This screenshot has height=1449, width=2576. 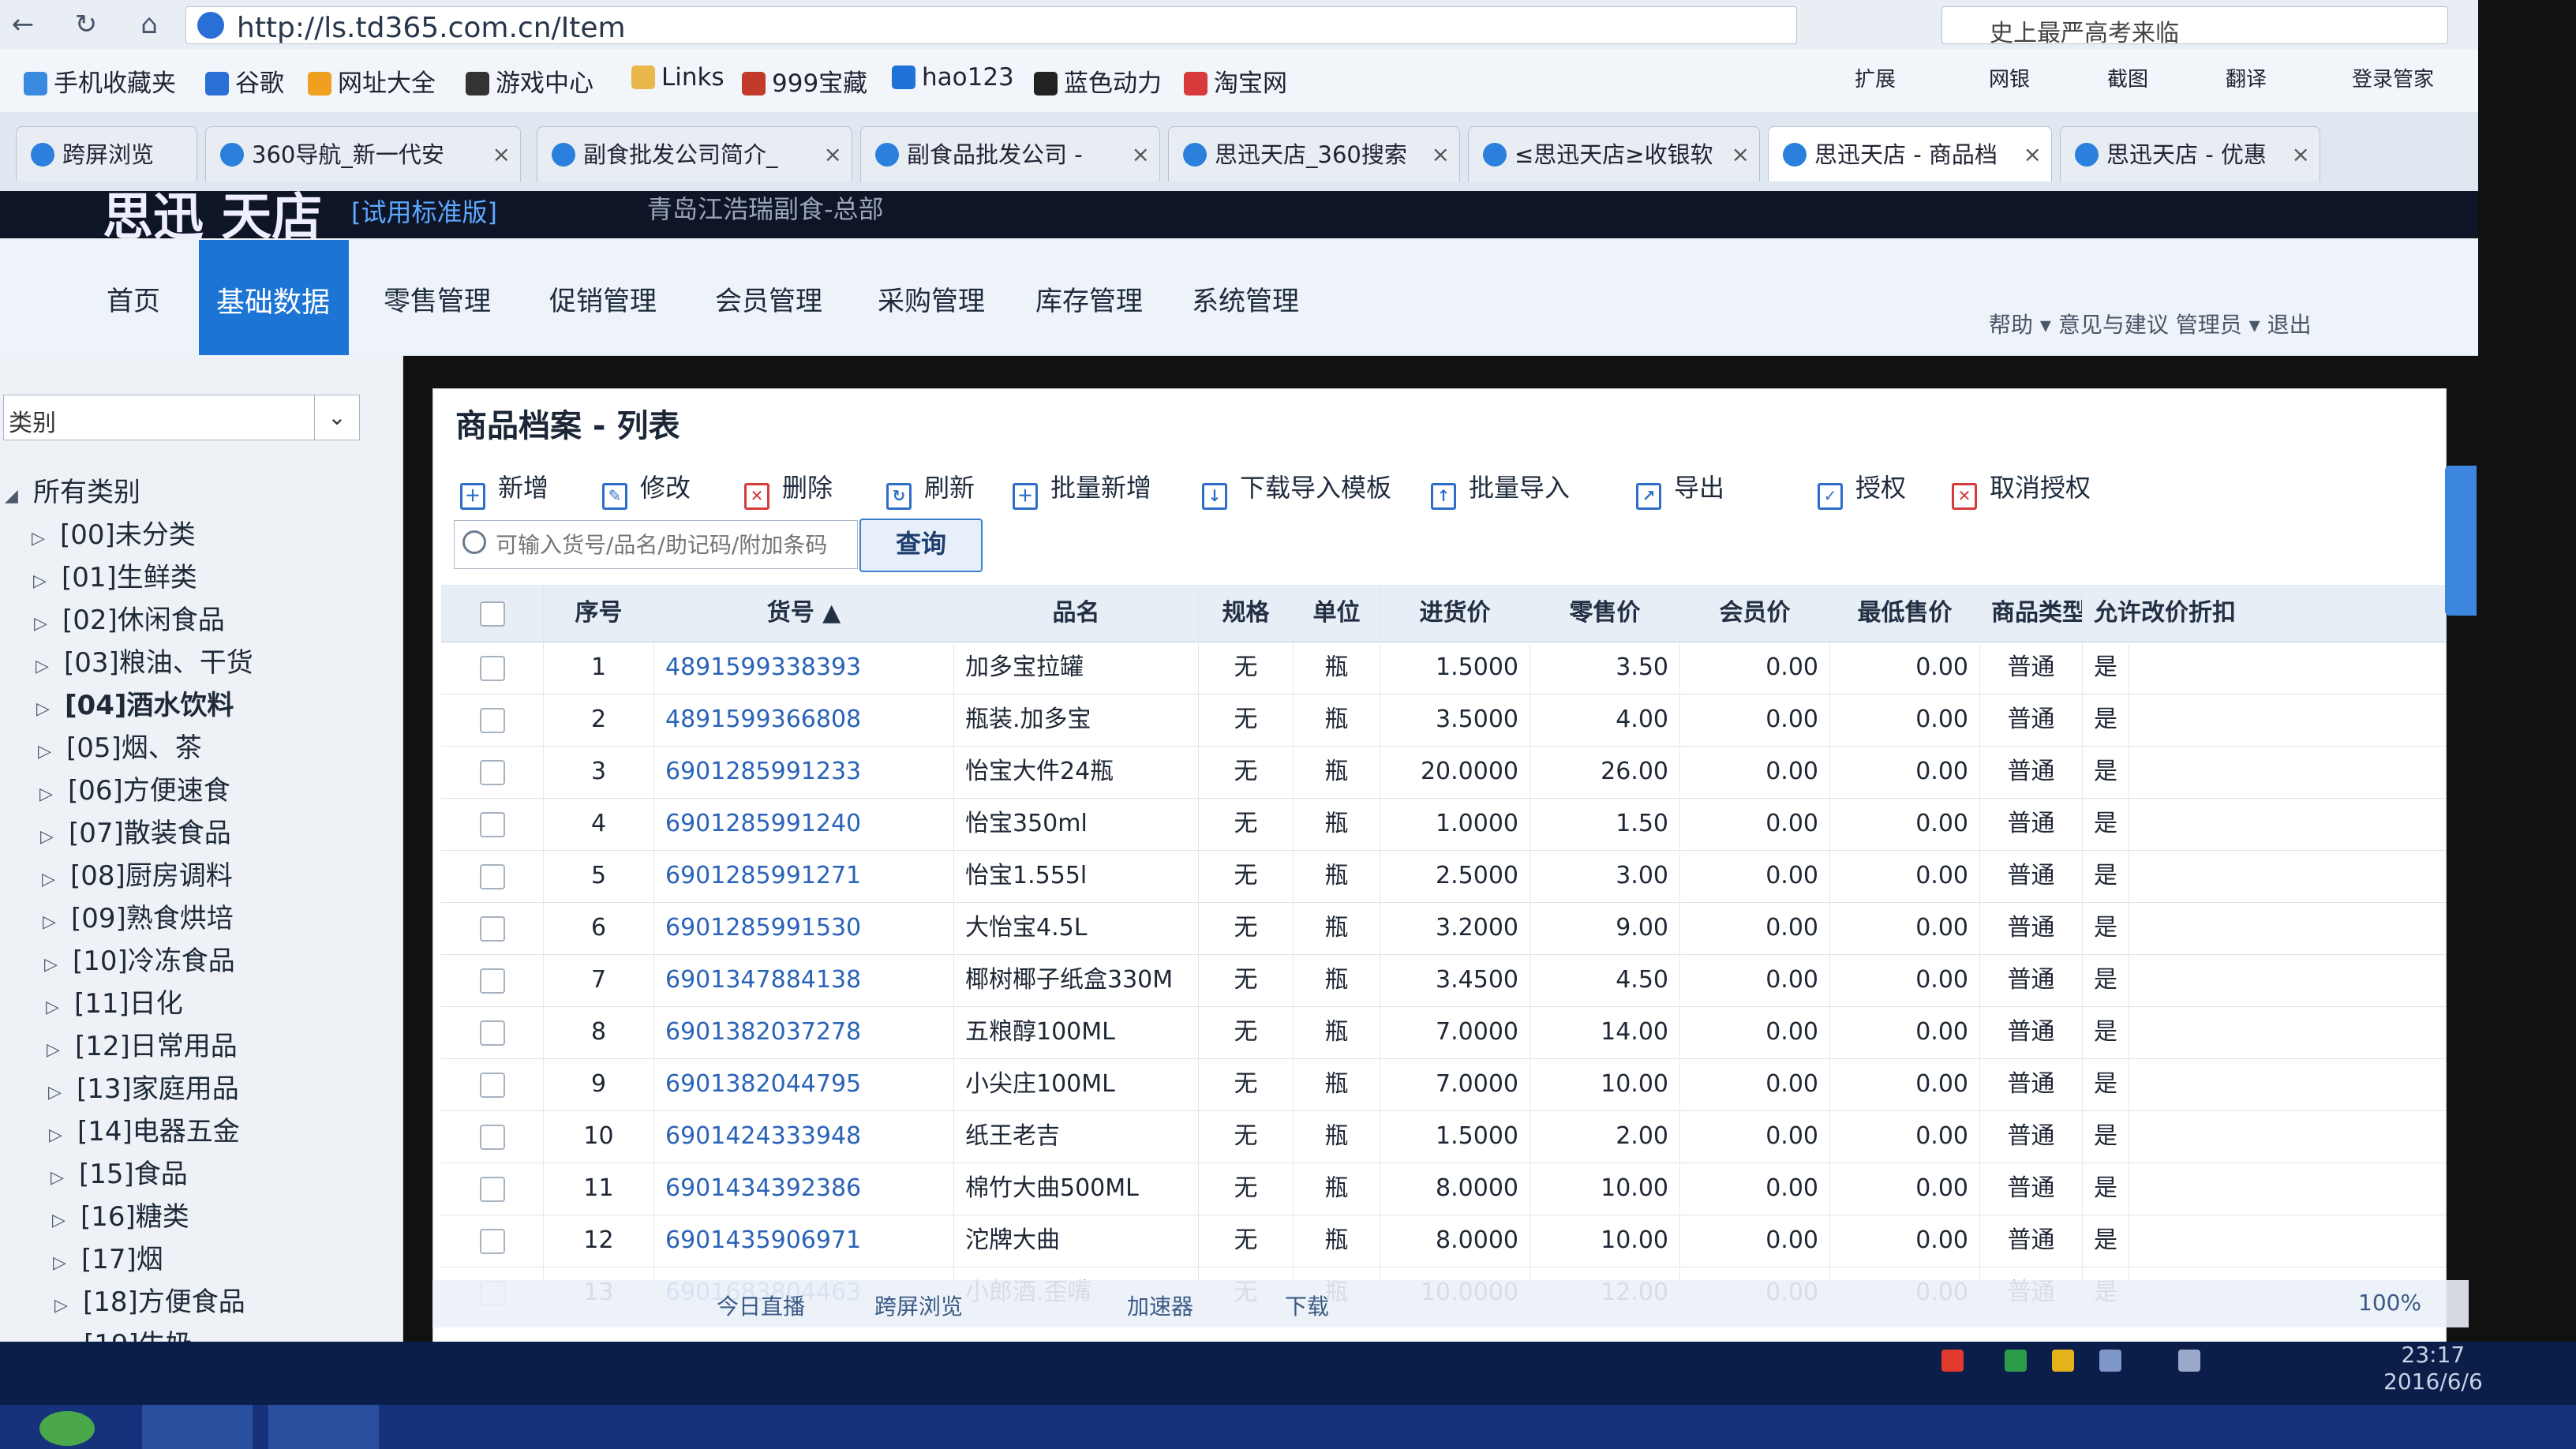 I want to click on accelerator-link: 加速器, so click(x=1160, y=1305).